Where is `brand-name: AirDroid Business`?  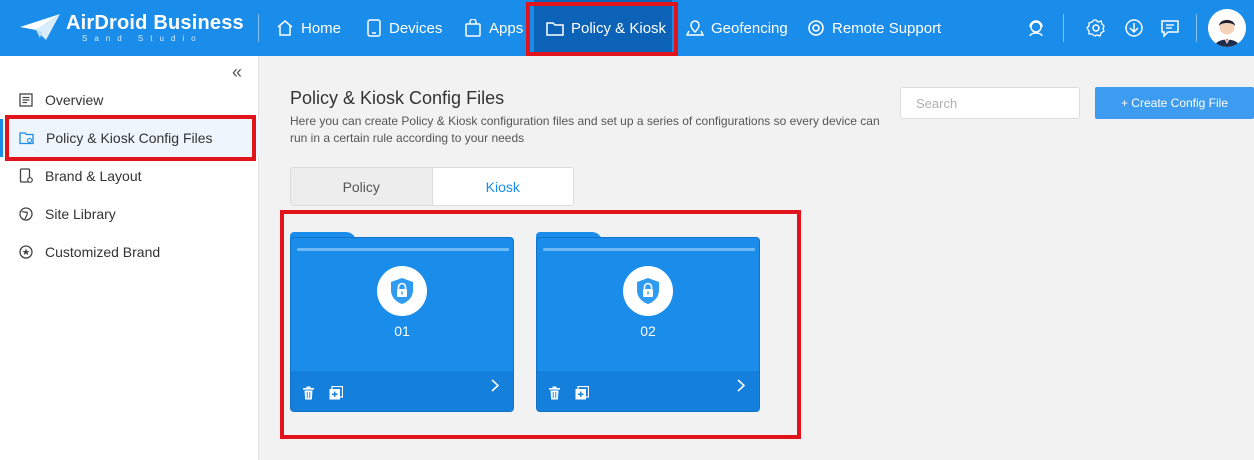
brand-name: AirDroid Business is located at coordinates (155, 23).